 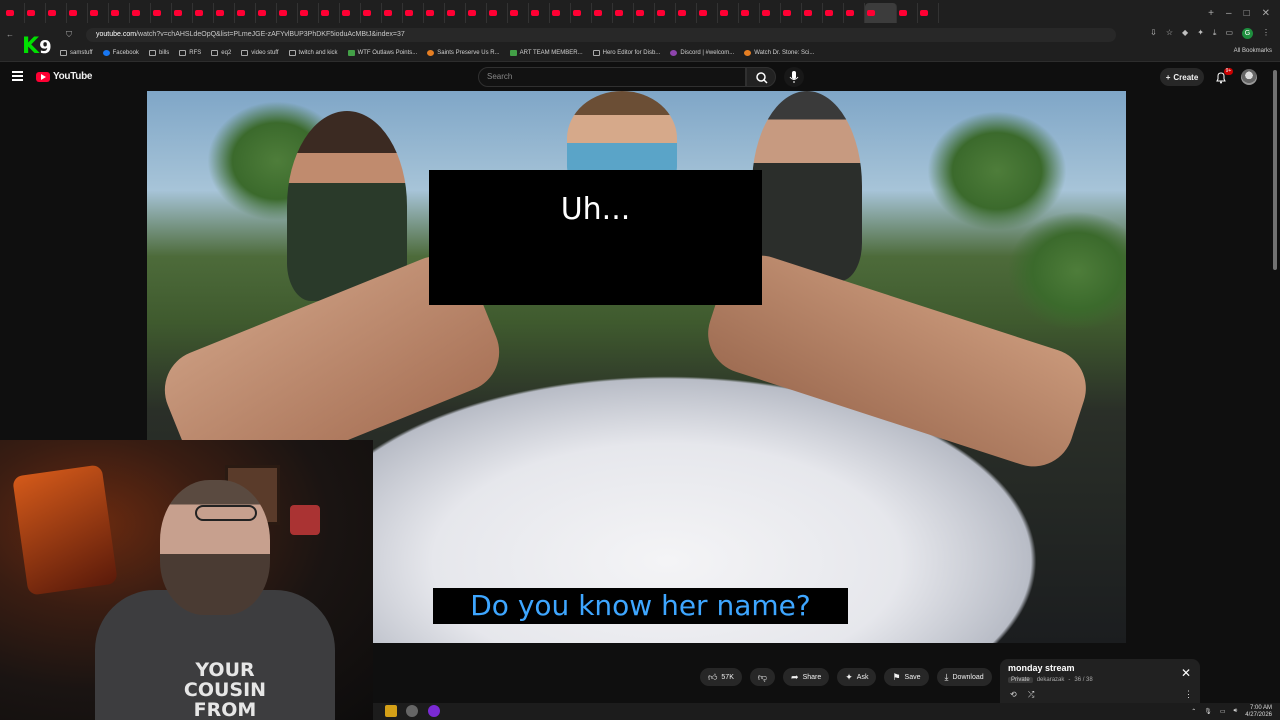 I want to click on ask-button: ✦ Ask, so click(x=857, y=677).